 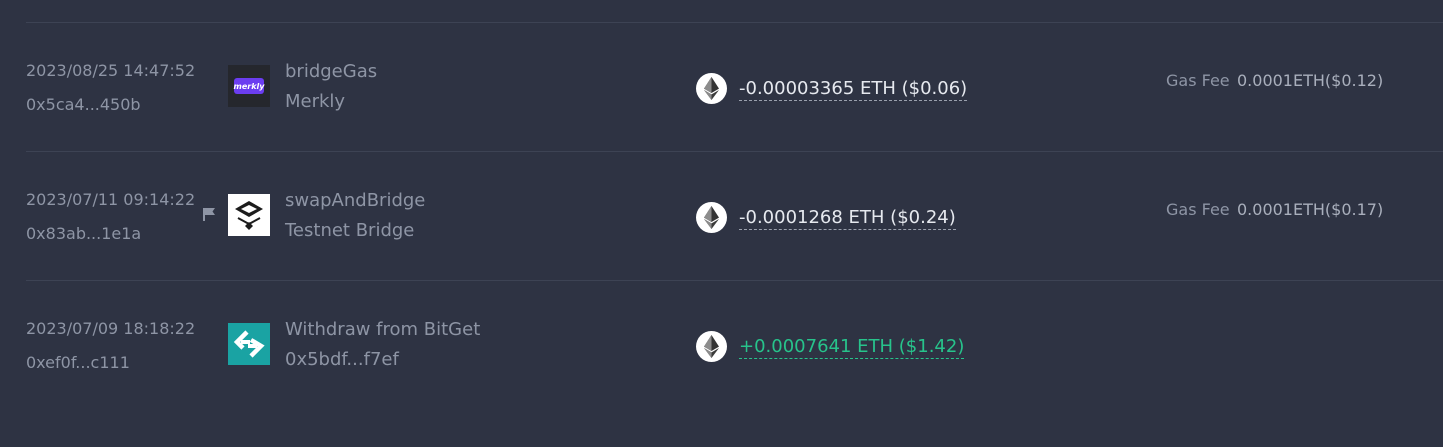 I want to click on merkly-logo: merkly, so click(x=249, y=86).